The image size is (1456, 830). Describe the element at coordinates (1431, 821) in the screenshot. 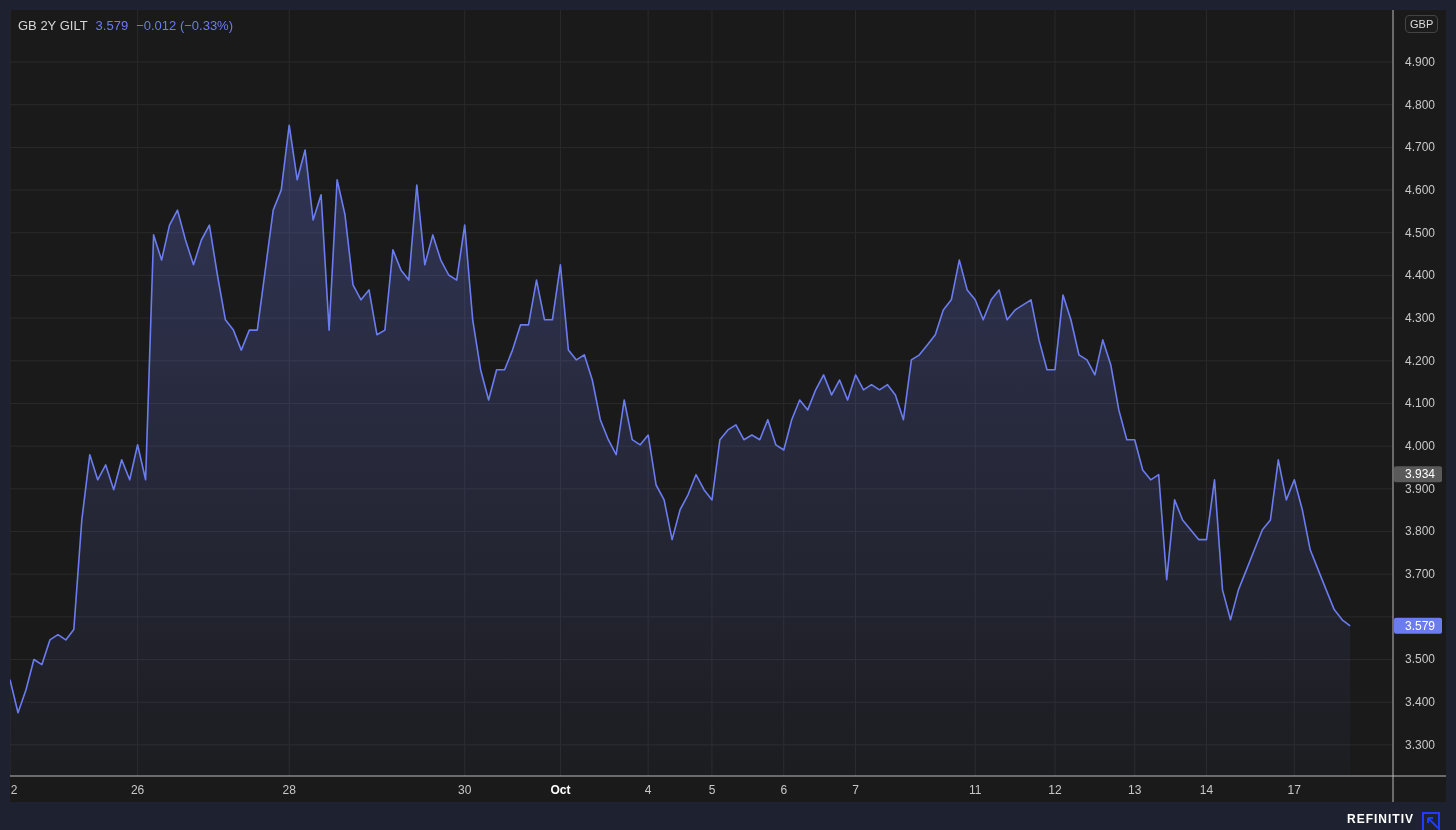

I see `arrow-logo-icon` at that location.